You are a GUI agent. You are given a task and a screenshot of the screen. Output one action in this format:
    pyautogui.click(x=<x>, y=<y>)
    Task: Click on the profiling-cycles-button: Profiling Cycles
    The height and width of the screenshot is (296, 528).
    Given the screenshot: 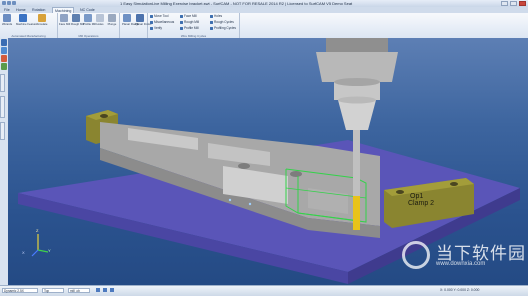 What is the action you would take?
    pyautogui.click(x=223, y=28)
    